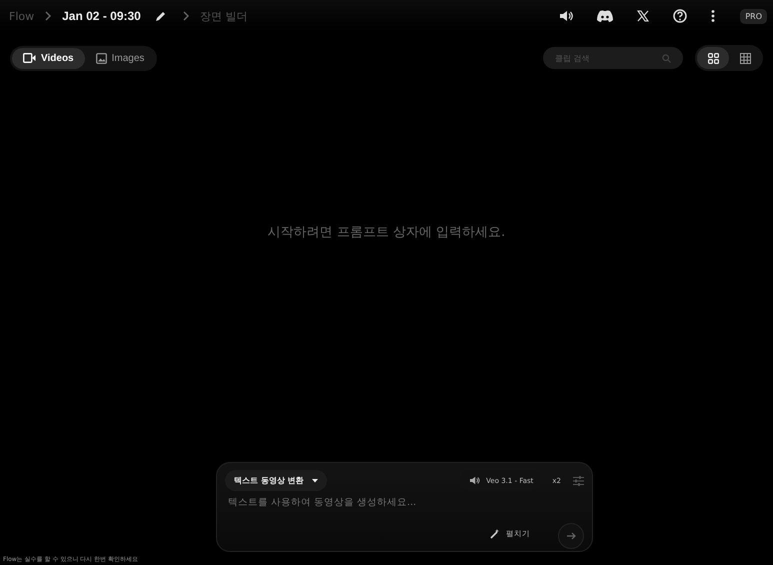  What do you see at coordinates (713, 16) in the screenshot?
I see `more-icon` at bounding box center [713, 16].